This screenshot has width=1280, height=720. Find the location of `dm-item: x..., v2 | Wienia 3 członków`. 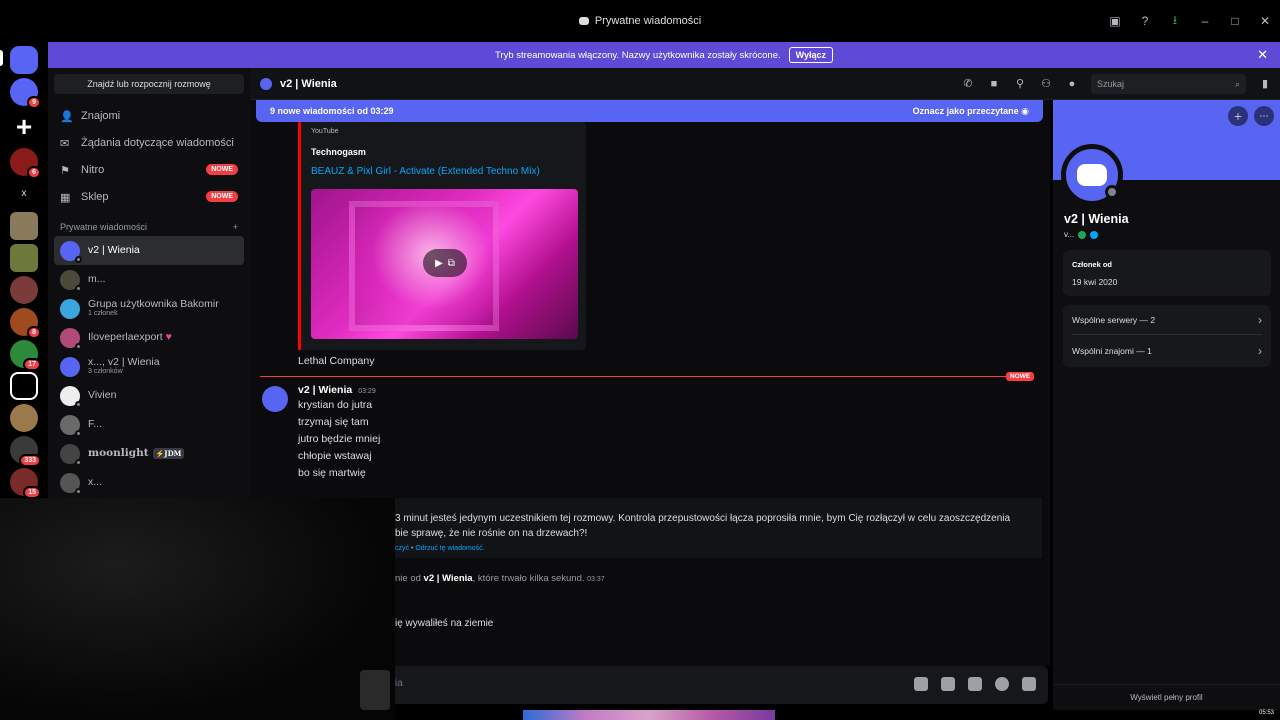

dm-item: x..., v2 | Wienia 3 członków is located at coordinates (149, 366).